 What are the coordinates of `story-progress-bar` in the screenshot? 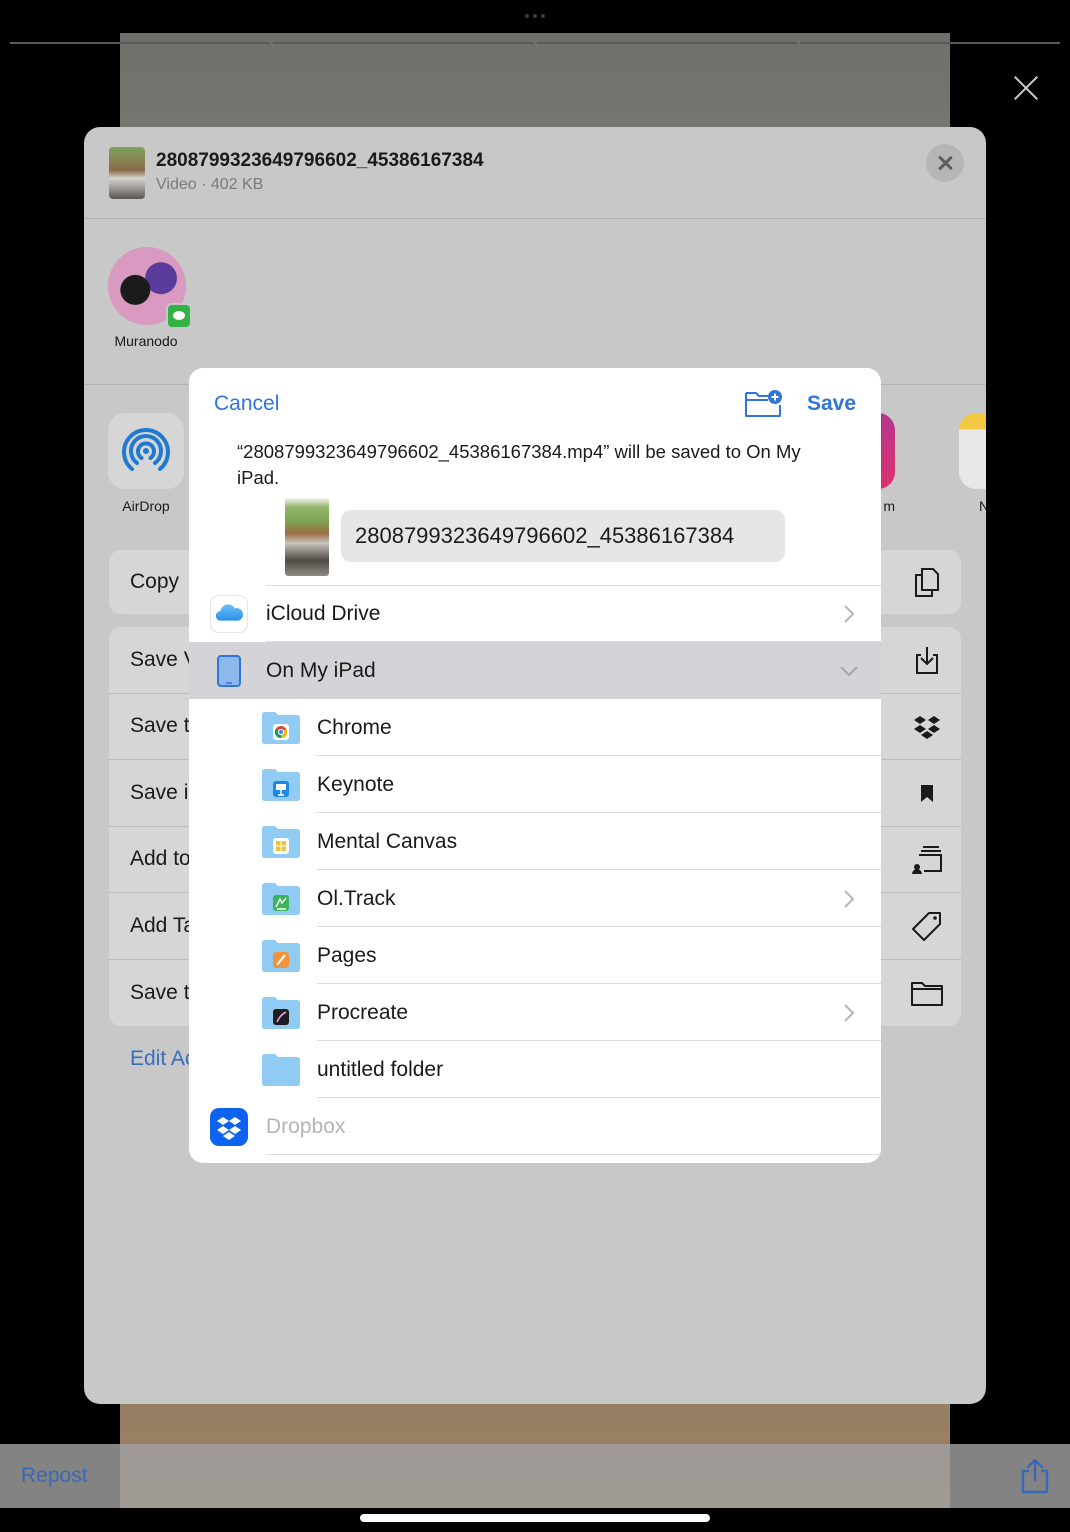 It's located at (535, 43).